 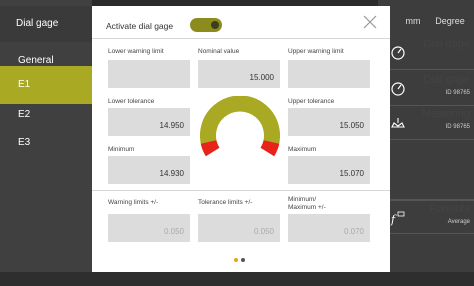 What do you see at coordinates (370, 22) in the screenshot?
I see `close-icon` at bounding box center [370, 22].